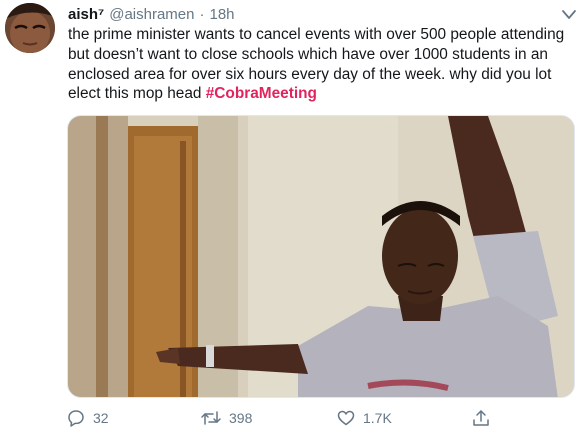  Describe the element at coordinates (312, 16) in the screenshot. I see `tweet-header: aish⁷ @aishramen · 18h` at that location.